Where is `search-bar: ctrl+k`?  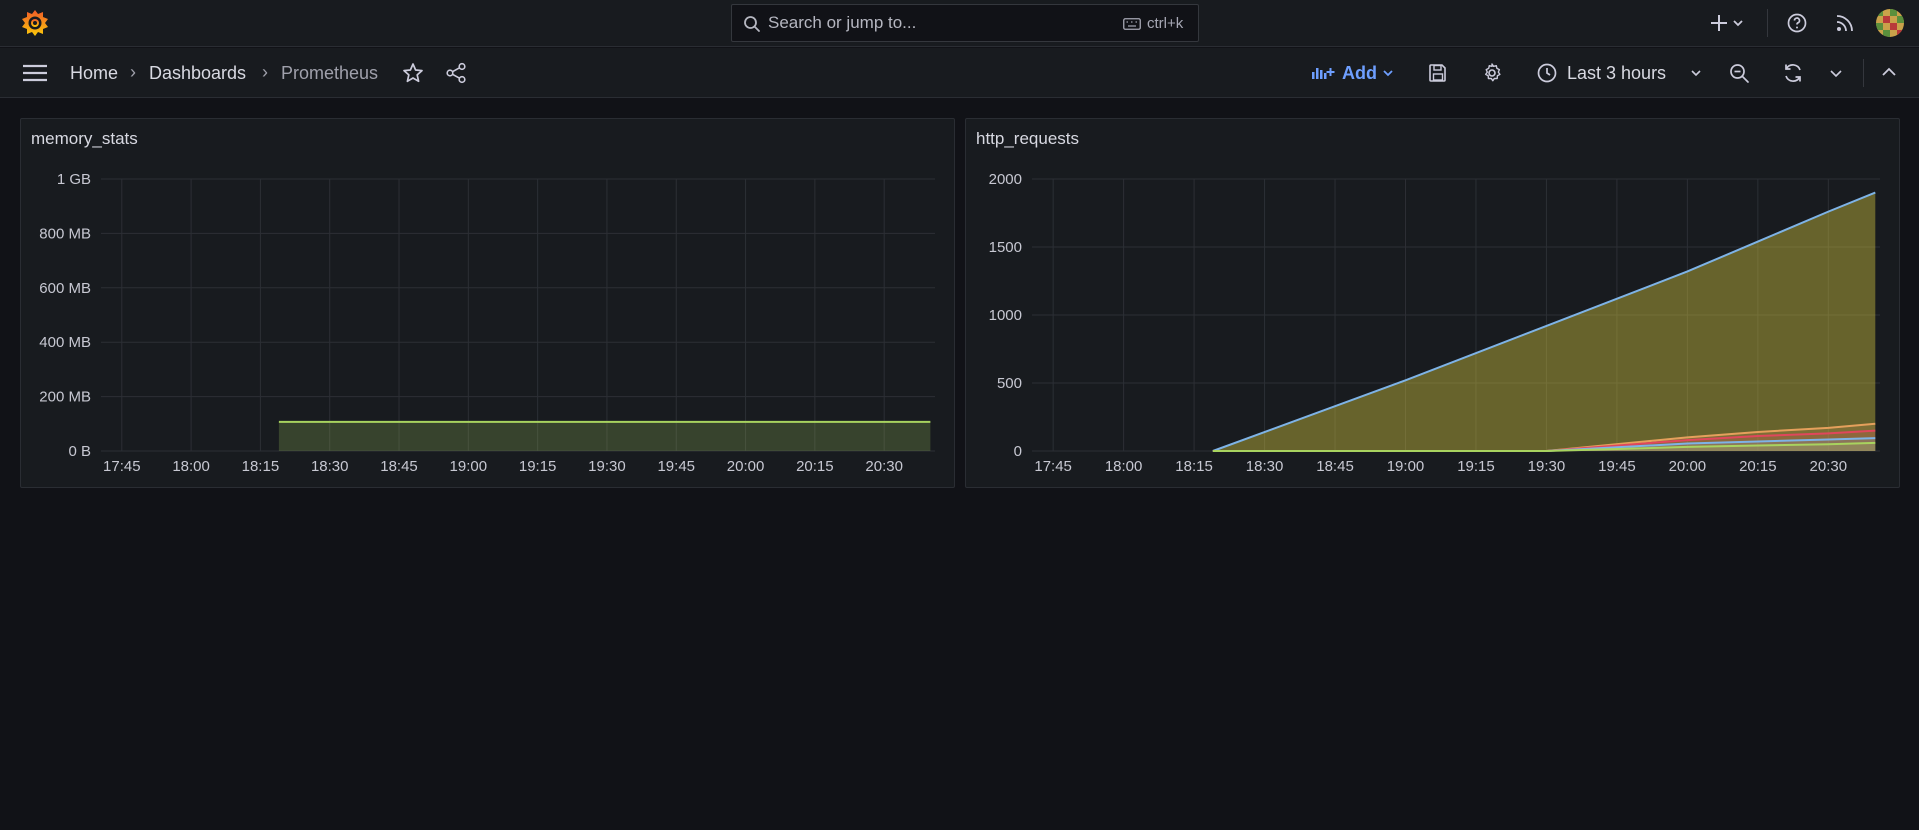 search-bar: ctrl+k is located at coordinates (965, 23).